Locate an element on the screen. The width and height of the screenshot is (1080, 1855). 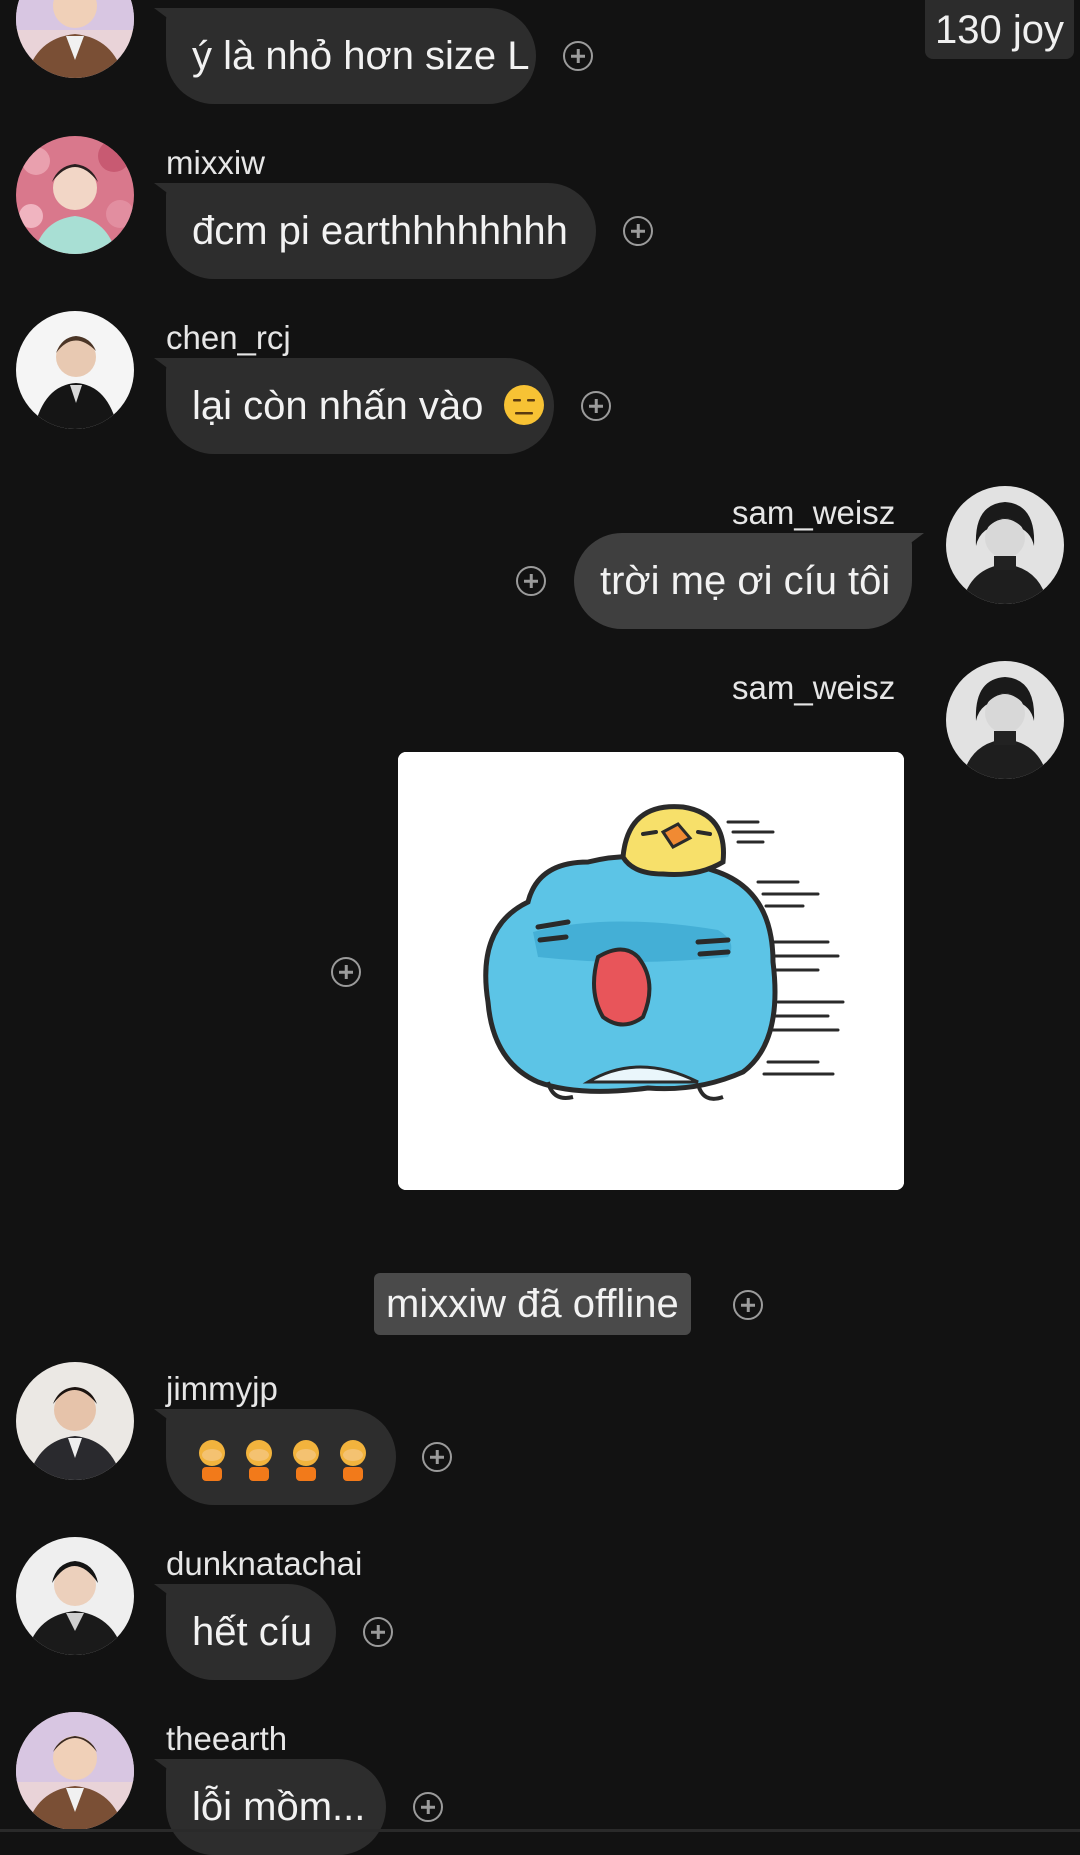
man-dark-suit-avatar-icon is located at coordinates (75, 1421).